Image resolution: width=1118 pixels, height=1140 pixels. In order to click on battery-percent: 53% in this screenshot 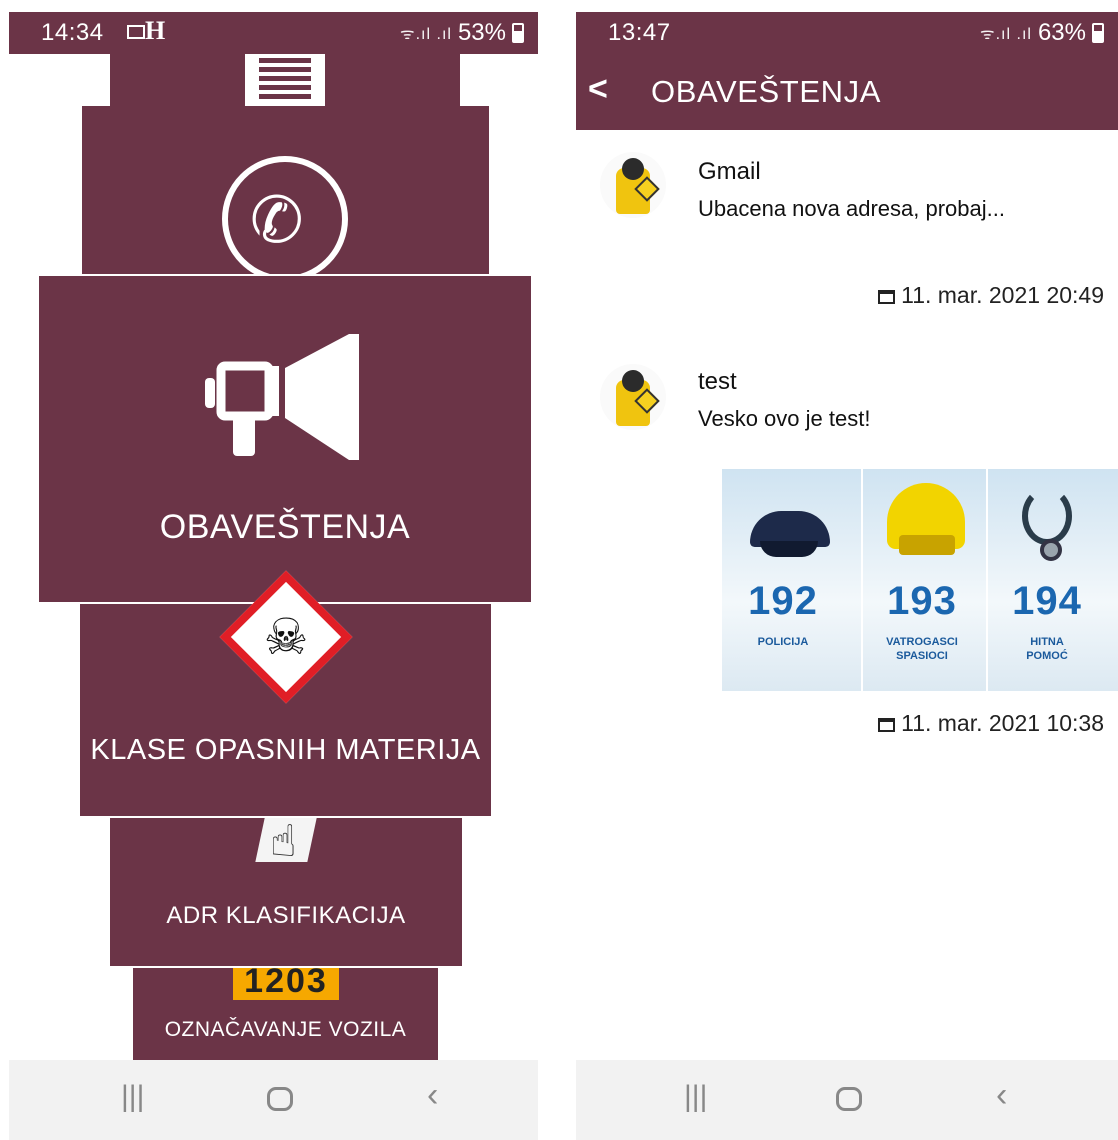, I will do `click(481, 32)`.